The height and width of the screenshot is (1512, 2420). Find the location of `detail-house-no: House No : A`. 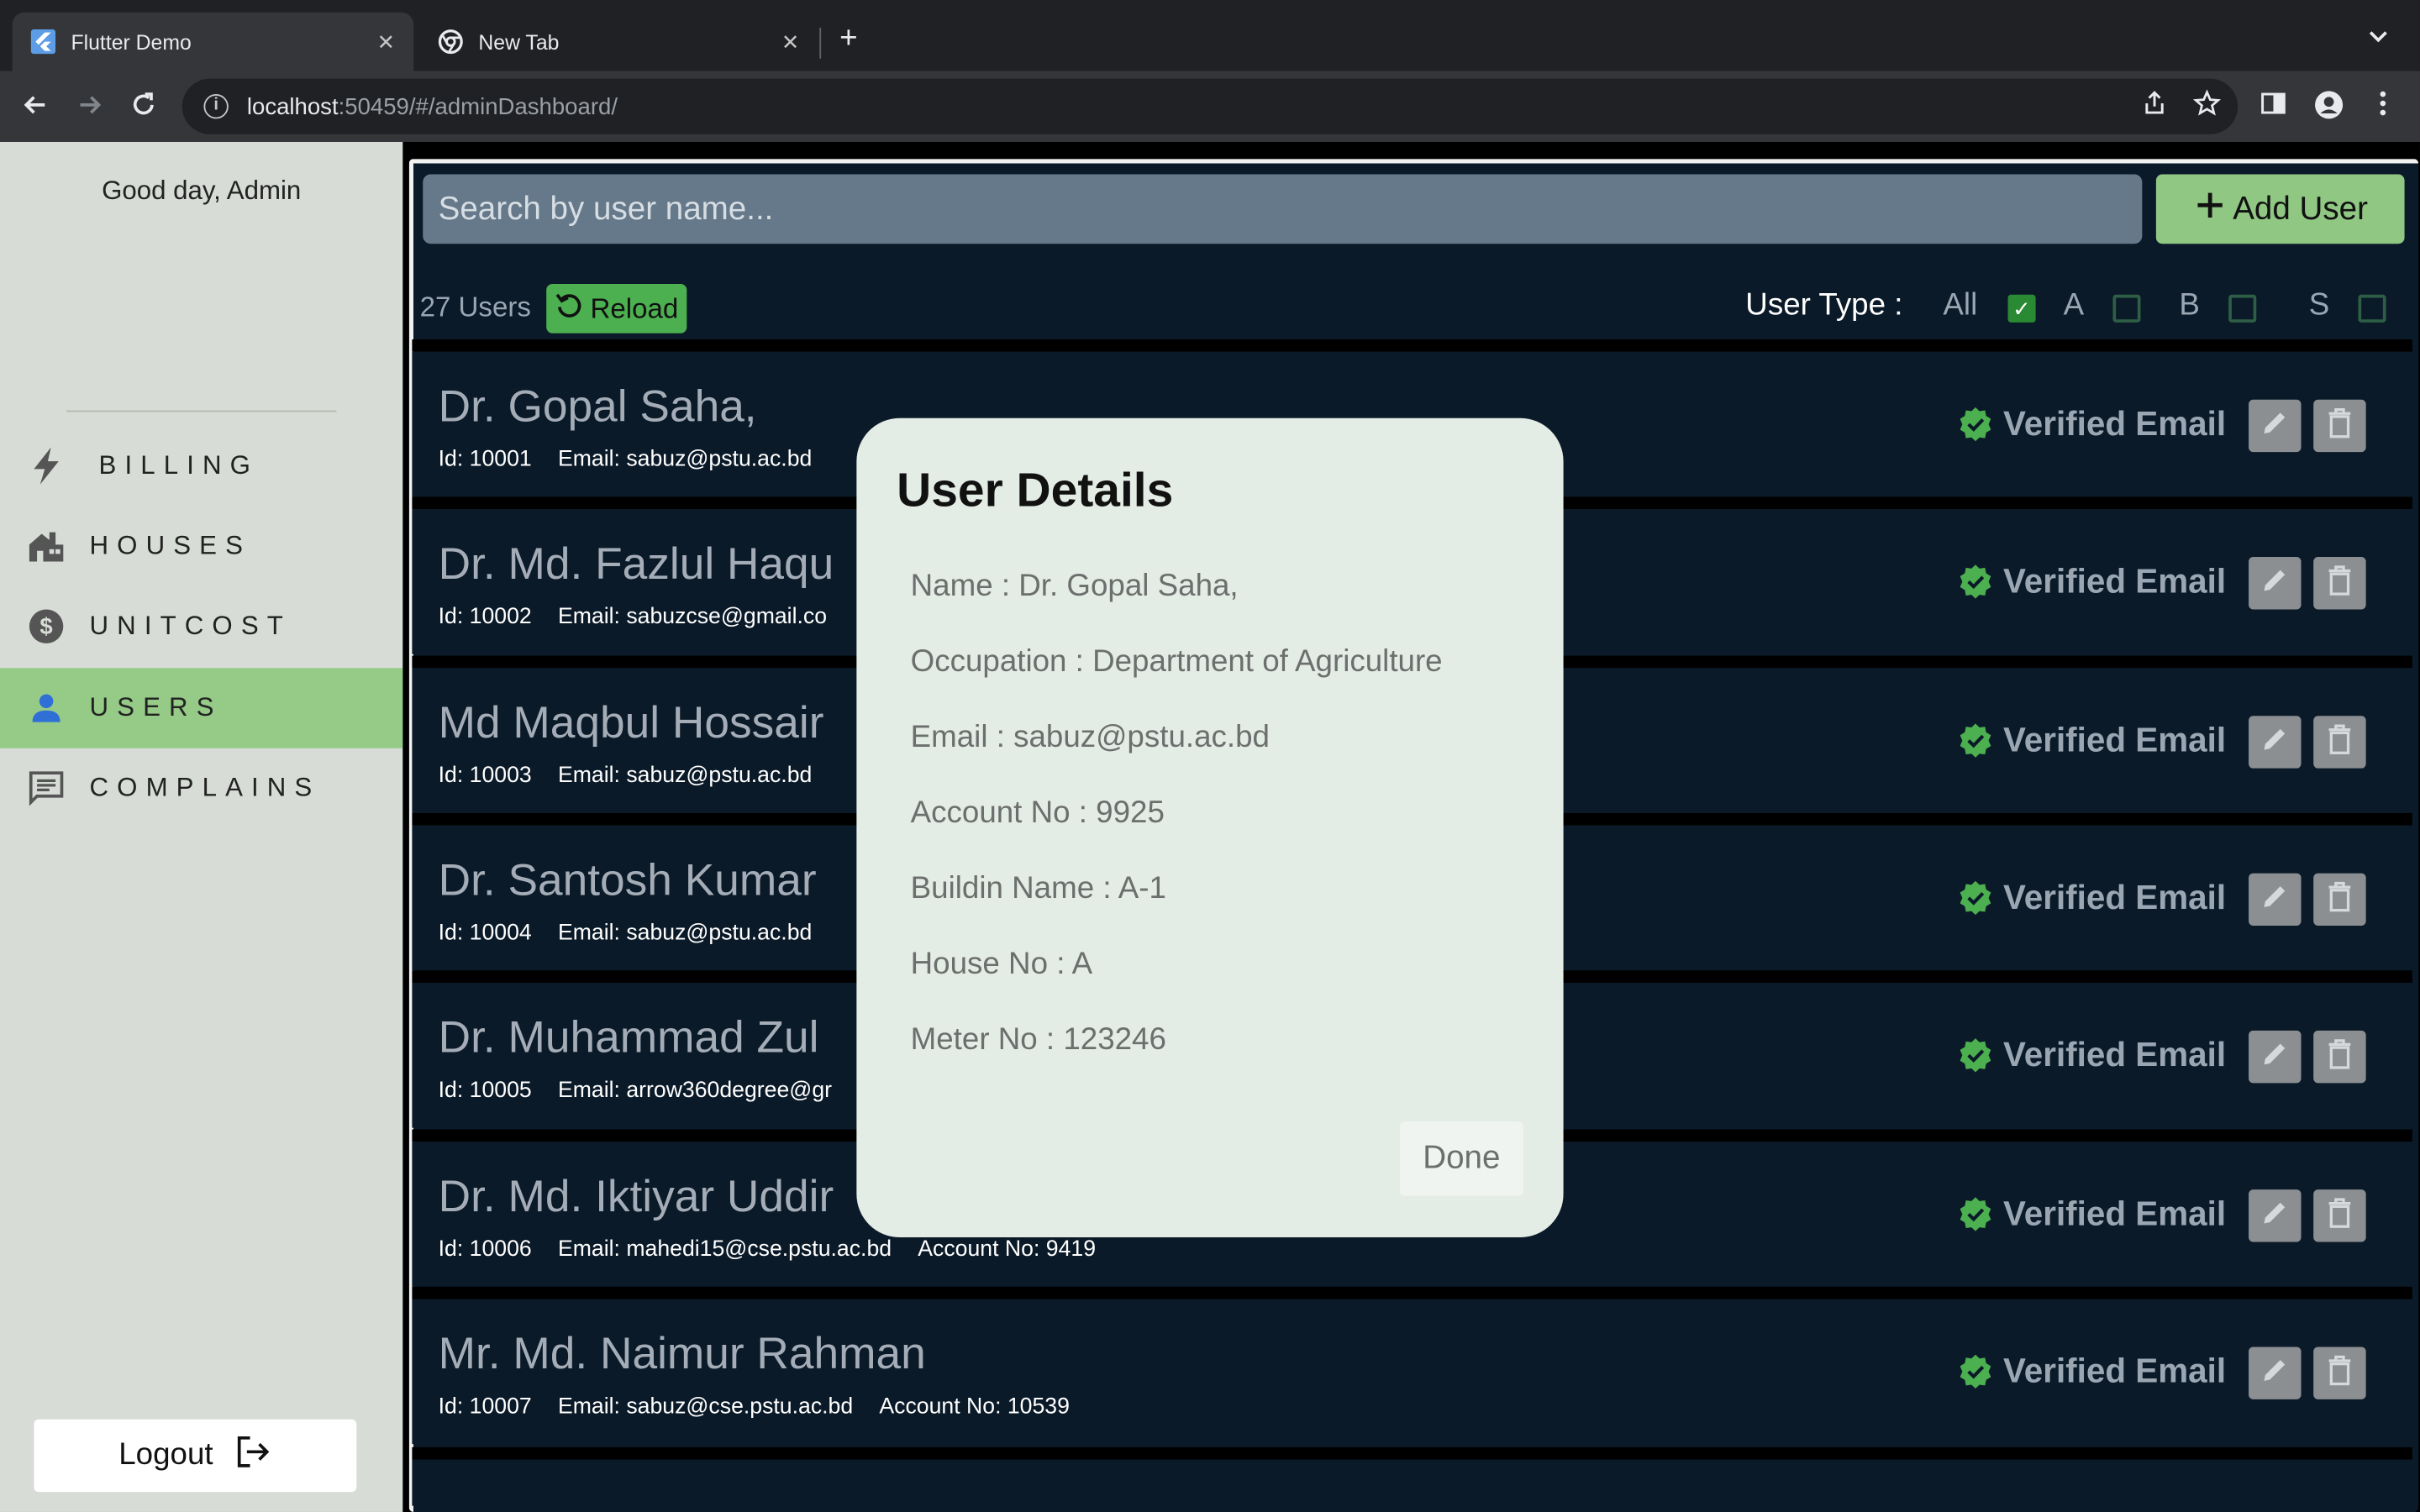

detail-house-no: House No : A is located at coordinates (1001, 964).